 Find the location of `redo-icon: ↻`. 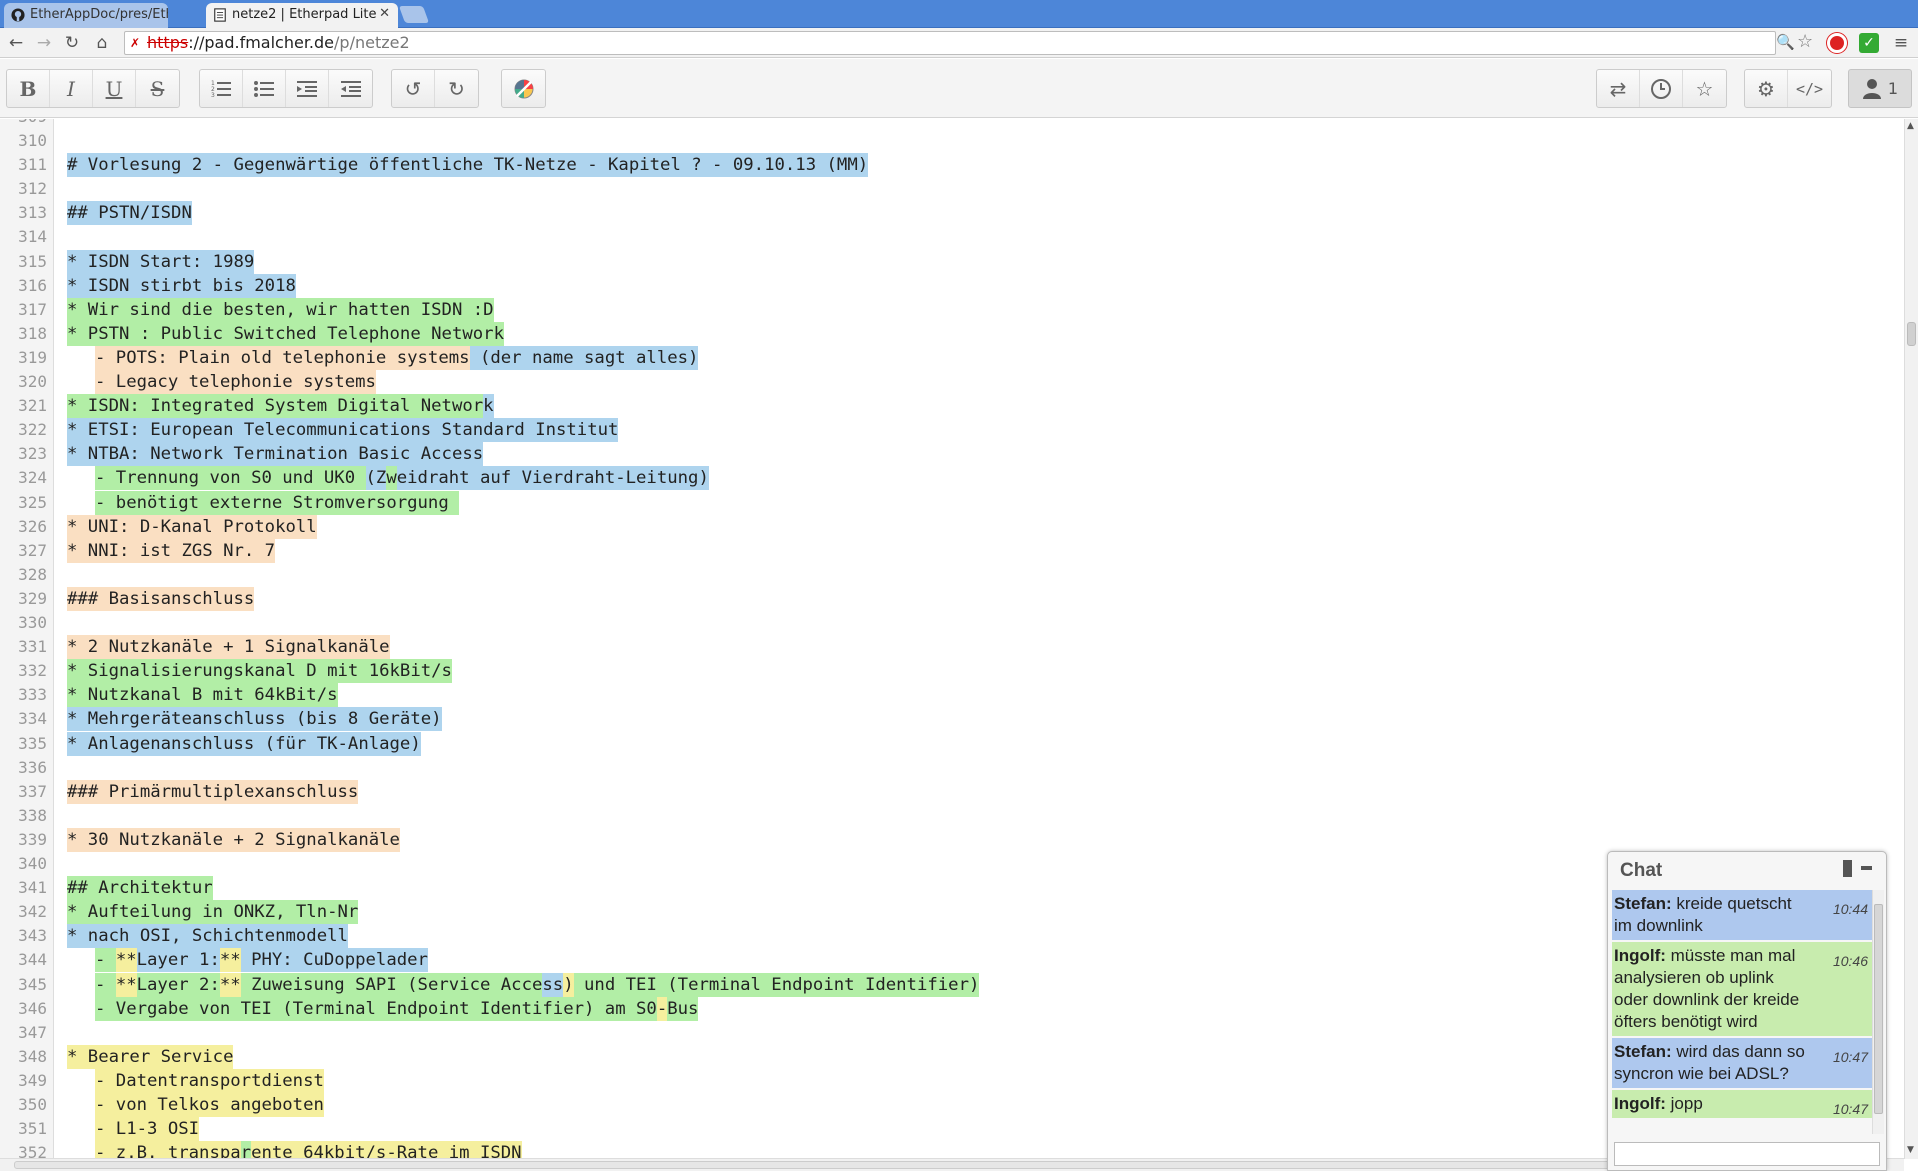

redo-icon: ↻ is located at coordinates (456, 88).